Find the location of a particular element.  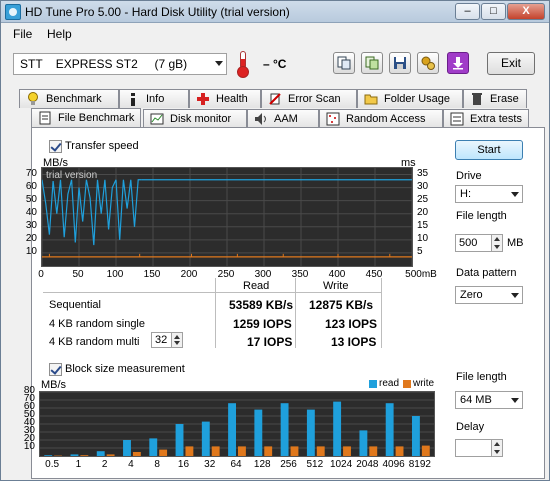

col-write-header: Write is located at coordinates (336, 286).